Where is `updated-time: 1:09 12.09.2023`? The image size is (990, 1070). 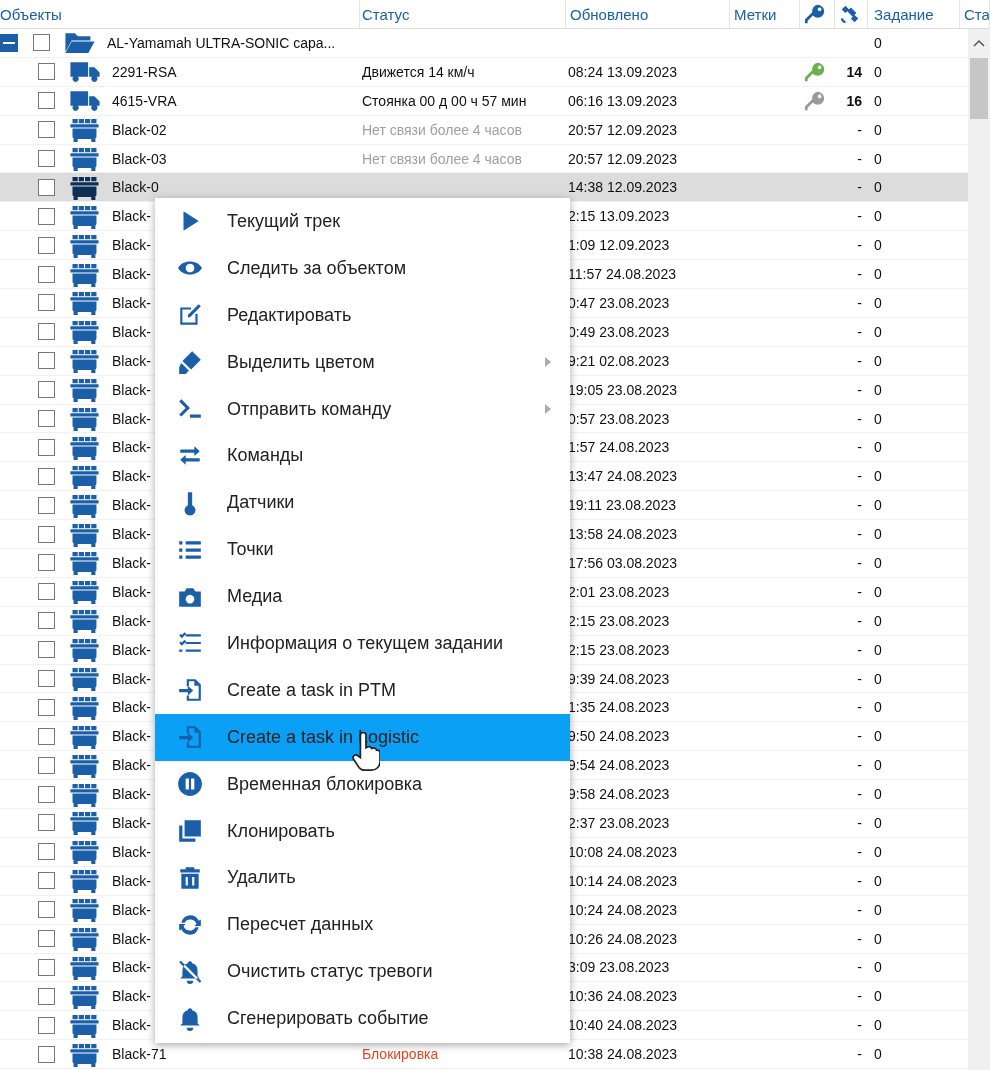 updated-time: 1:09 12.09.2023 is located at coordinates (619, 245).